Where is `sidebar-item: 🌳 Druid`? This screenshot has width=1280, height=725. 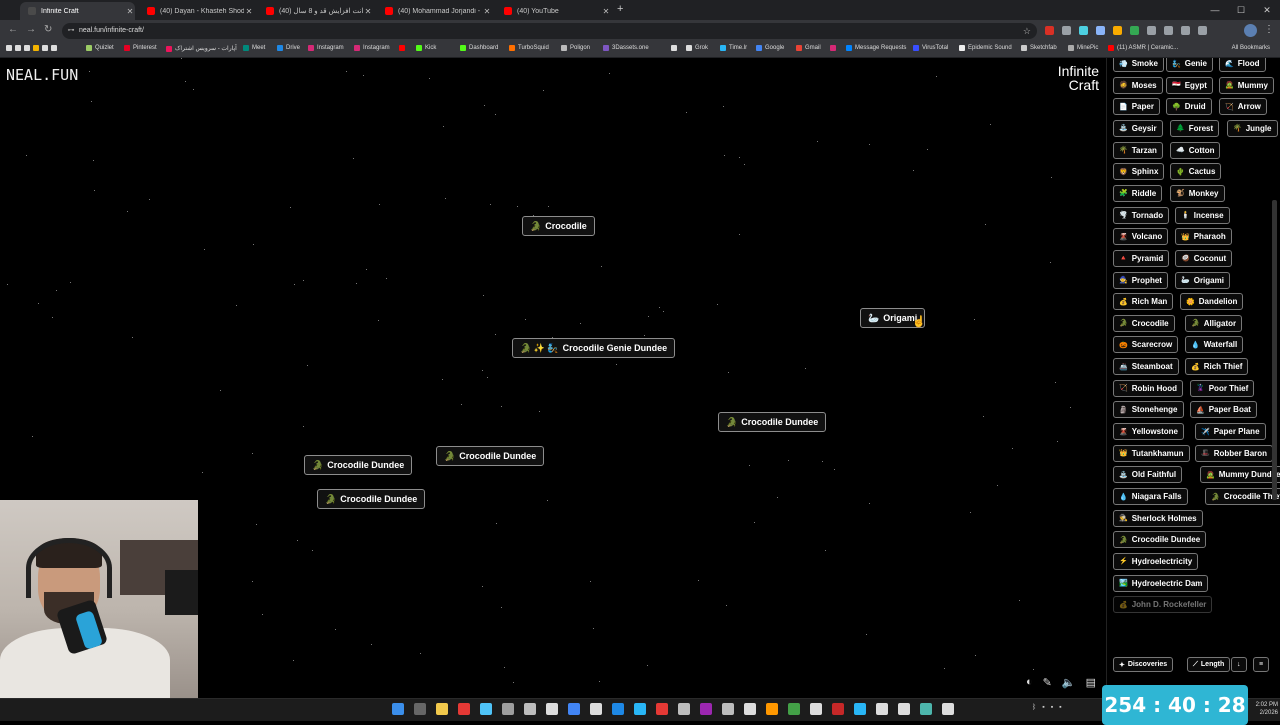 sidebar-item: 🌳 Druid is located at coordinates (1189, 107).